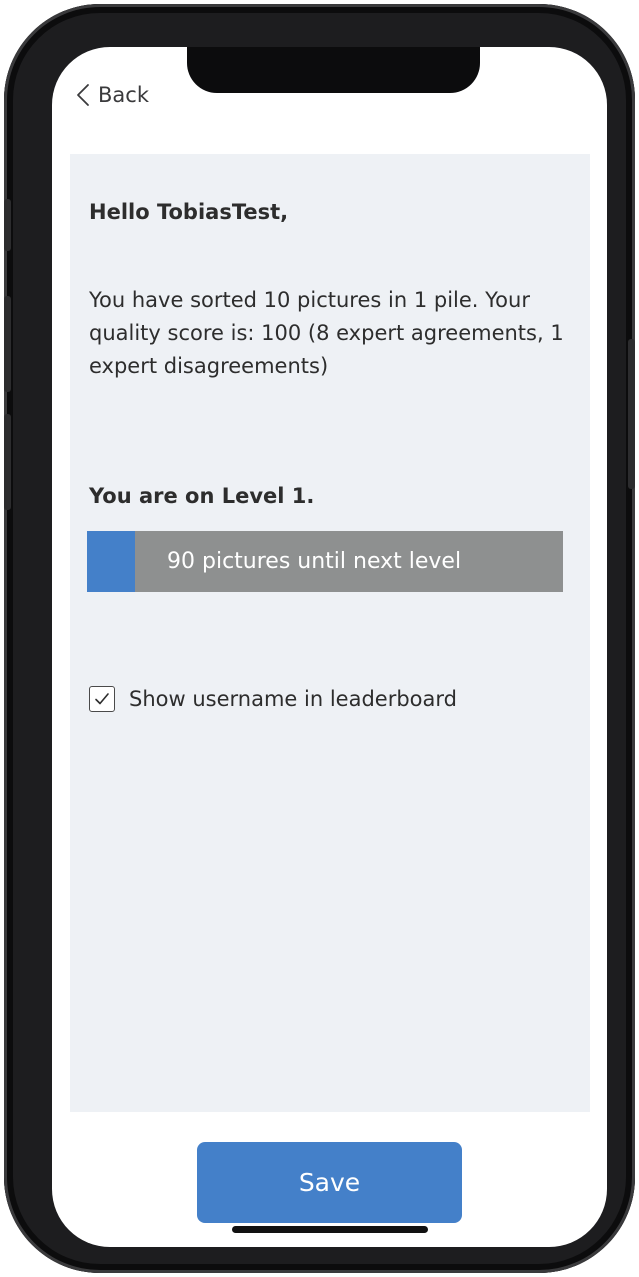  I want to click on back-button: Back, so click(112, 95).